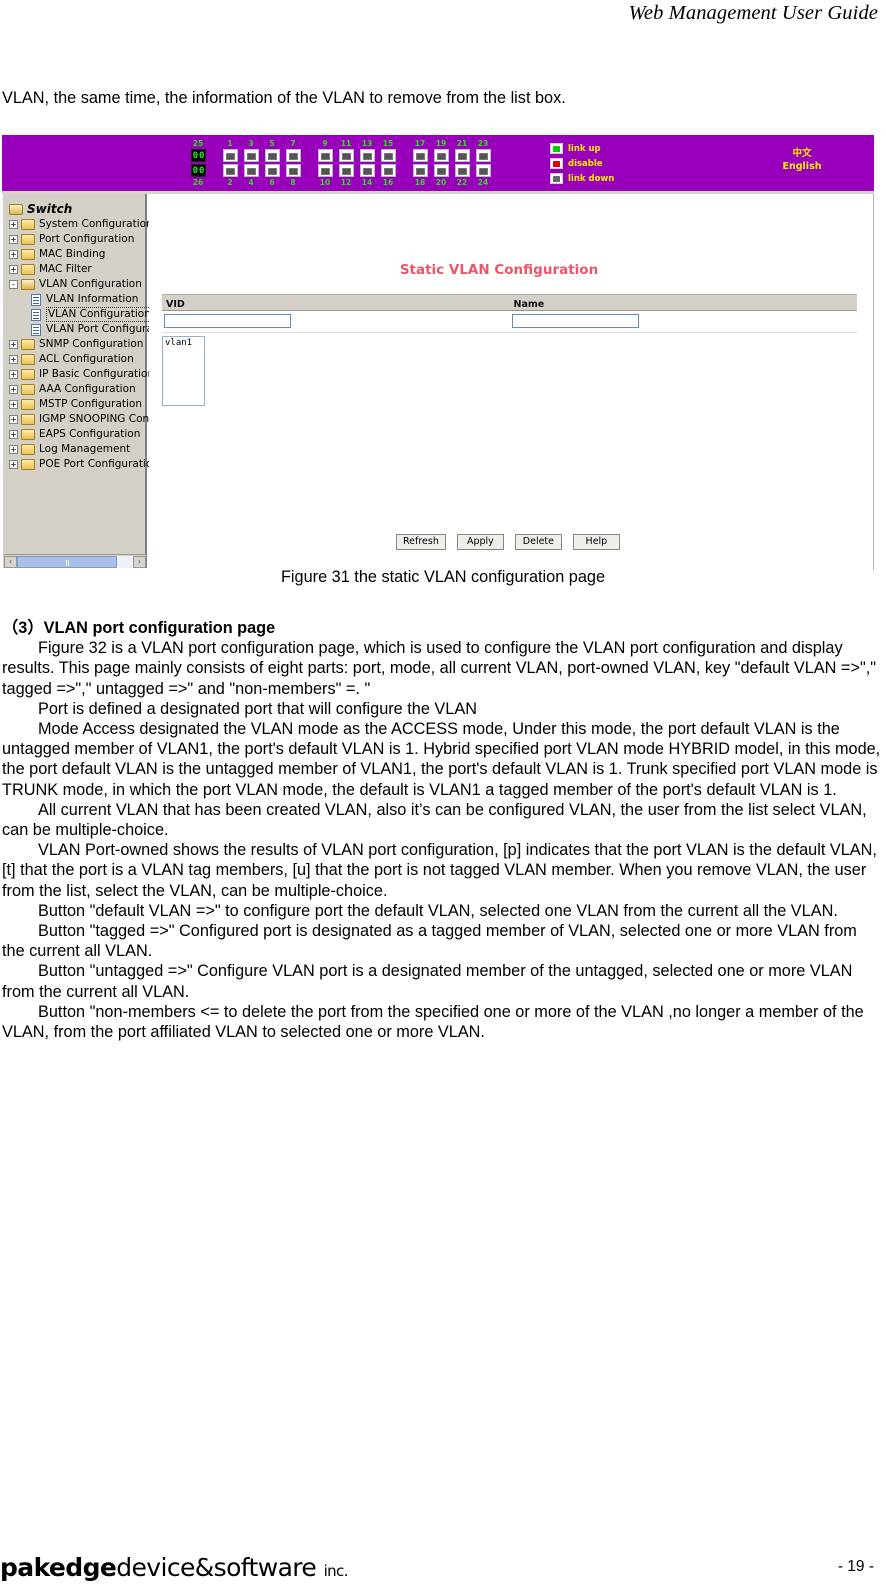 This screenshot has width=886, height=1594. I want to click on vlan-list-box: vlan1, so click(183, 371).